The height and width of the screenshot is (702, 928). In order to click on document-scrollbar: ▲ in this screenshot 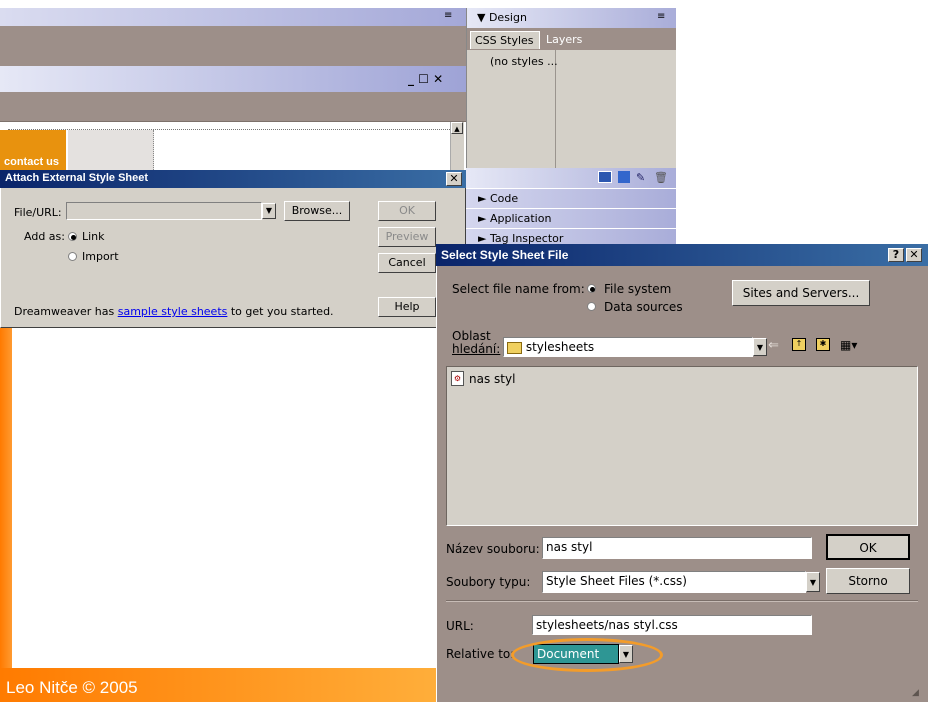, I will do `click(457, 146)`.